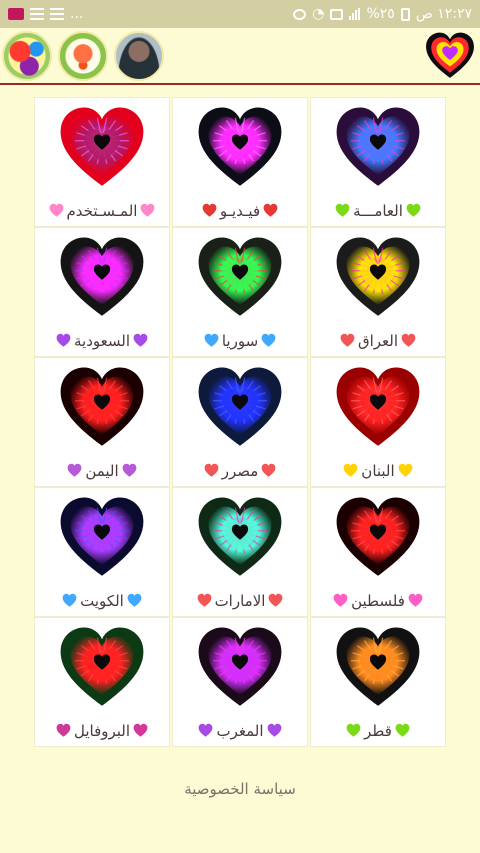 This screenshot has width=480, height=853. I want to click on category-tile: الكويت, so click(102, 552).